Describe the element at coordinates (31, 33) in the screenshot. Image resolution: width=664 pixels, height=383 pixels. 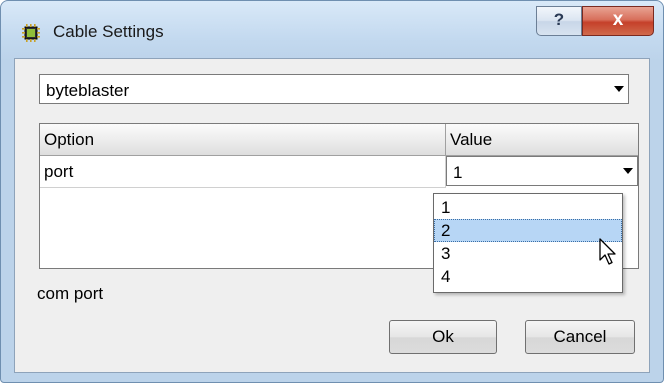
I see `chip-icon` at that location.